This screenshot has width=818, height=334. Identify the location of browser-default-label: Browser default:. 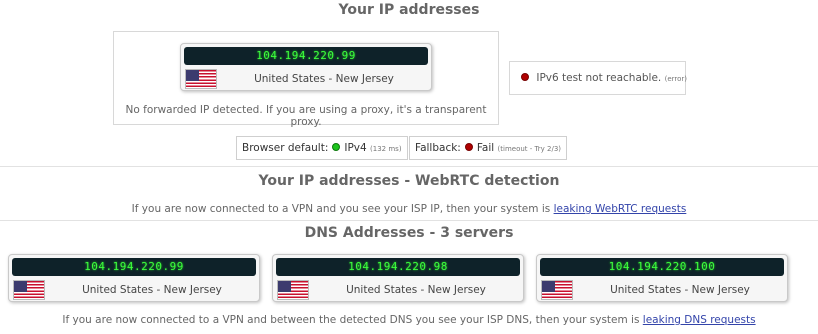
(285, 148).